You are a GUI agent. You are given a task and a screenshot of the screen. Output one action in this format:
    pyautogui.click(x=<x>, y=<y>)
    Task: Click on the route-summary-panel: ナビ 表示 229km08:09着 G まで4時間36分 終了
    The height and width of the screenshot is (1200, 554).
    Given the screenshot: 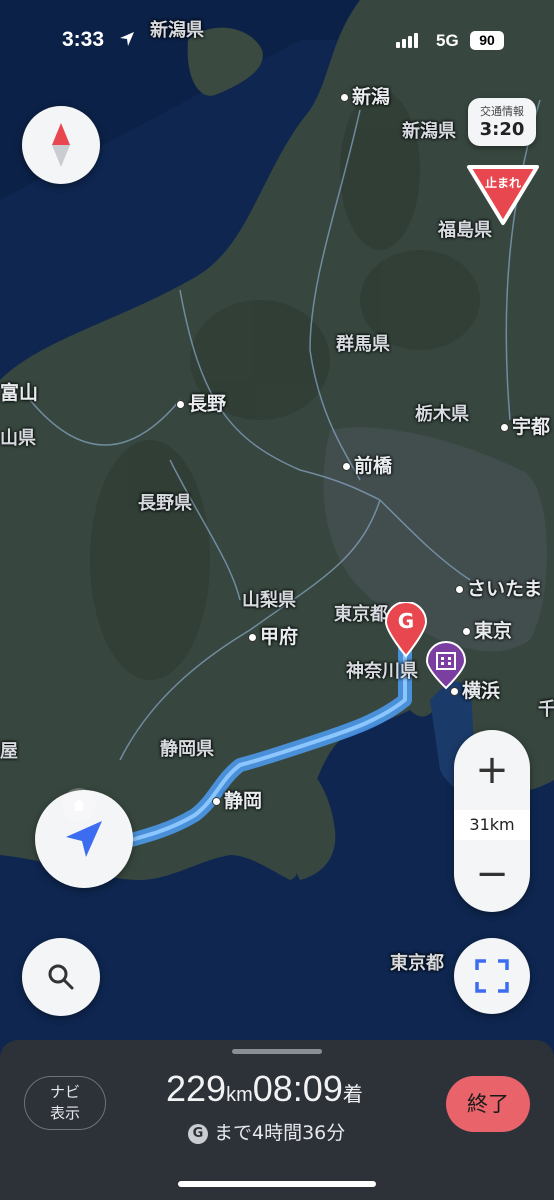 What is the action you would take?
    pyautogui.click(x=277, y=1120)
    